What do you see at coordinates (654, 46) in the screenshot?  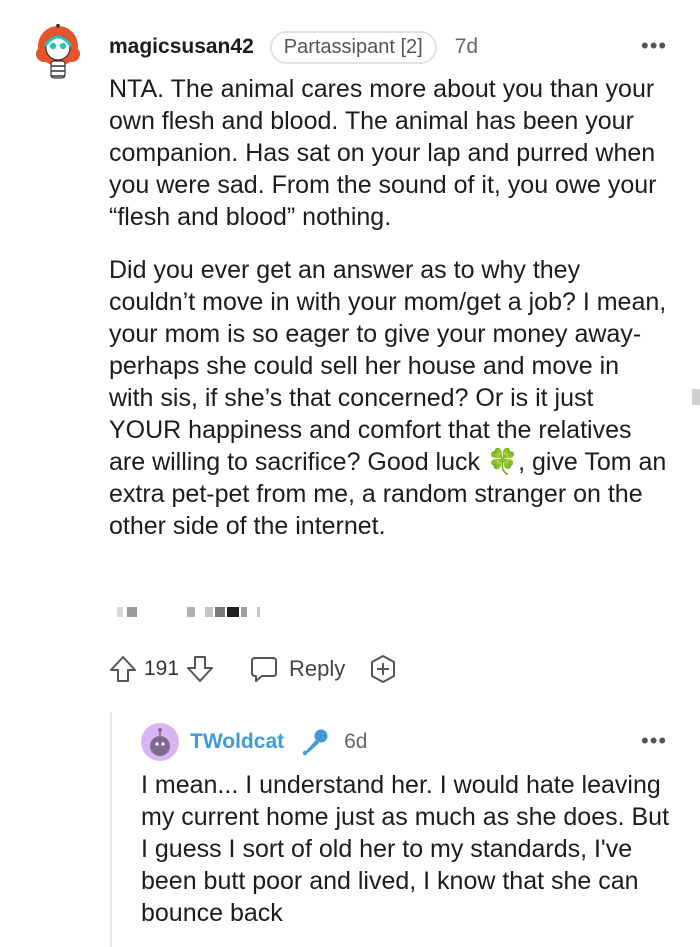 I see `more-dots-icon: •••` at bounding box center [654, 46].